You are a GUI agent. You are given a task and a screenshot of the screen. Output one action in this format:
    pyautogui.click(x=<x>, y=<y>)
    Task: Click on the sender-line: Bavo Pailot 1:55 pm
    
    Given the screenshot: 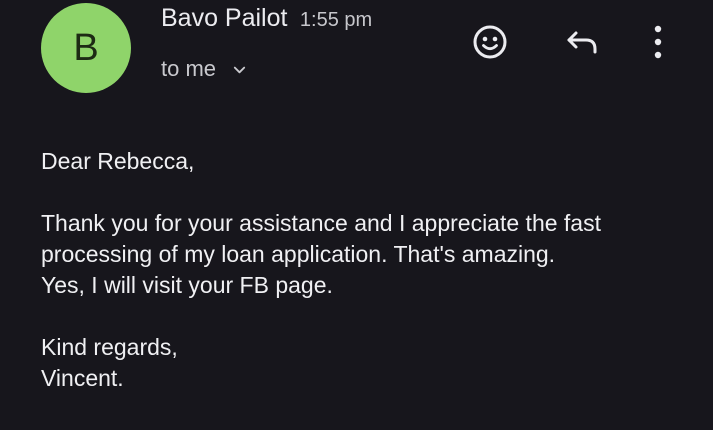 What is the action you would take?
    pyautogui.click(x=266, y=18)
    